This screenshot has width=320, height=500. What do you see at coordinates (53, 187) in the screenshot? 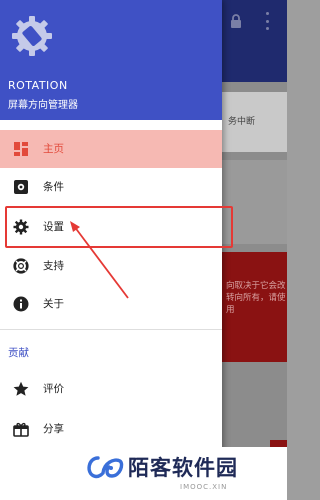
I see `menu-item-label: 条件` at bounding box center [53, 187].